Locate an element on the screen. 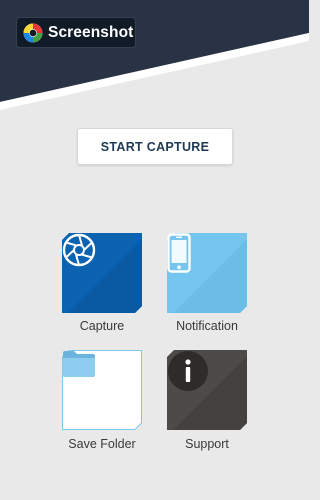  support-label: Support is located at coordinates (207, 444).